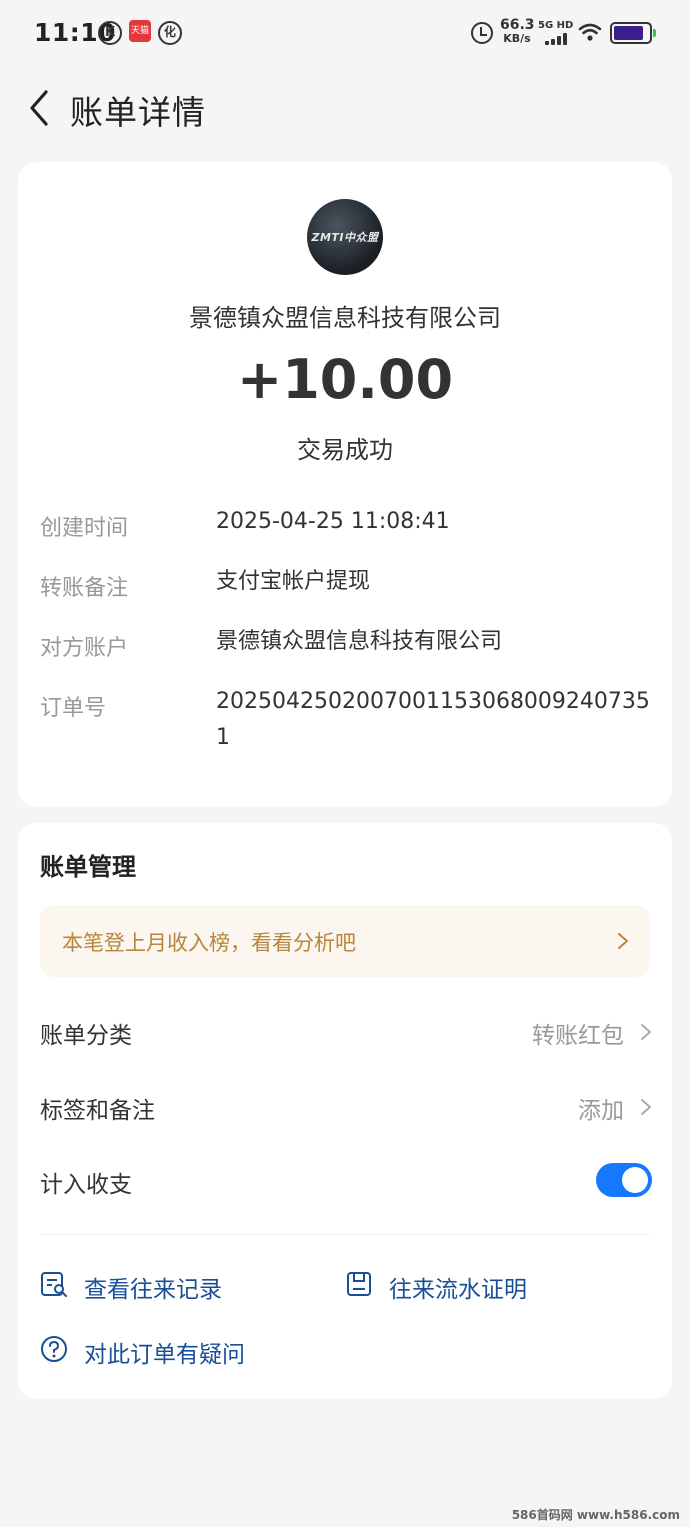 The height and width of the screenshot is (1527, 690). I want to click on link-label: 查看往来记录, so click(153, 1290).